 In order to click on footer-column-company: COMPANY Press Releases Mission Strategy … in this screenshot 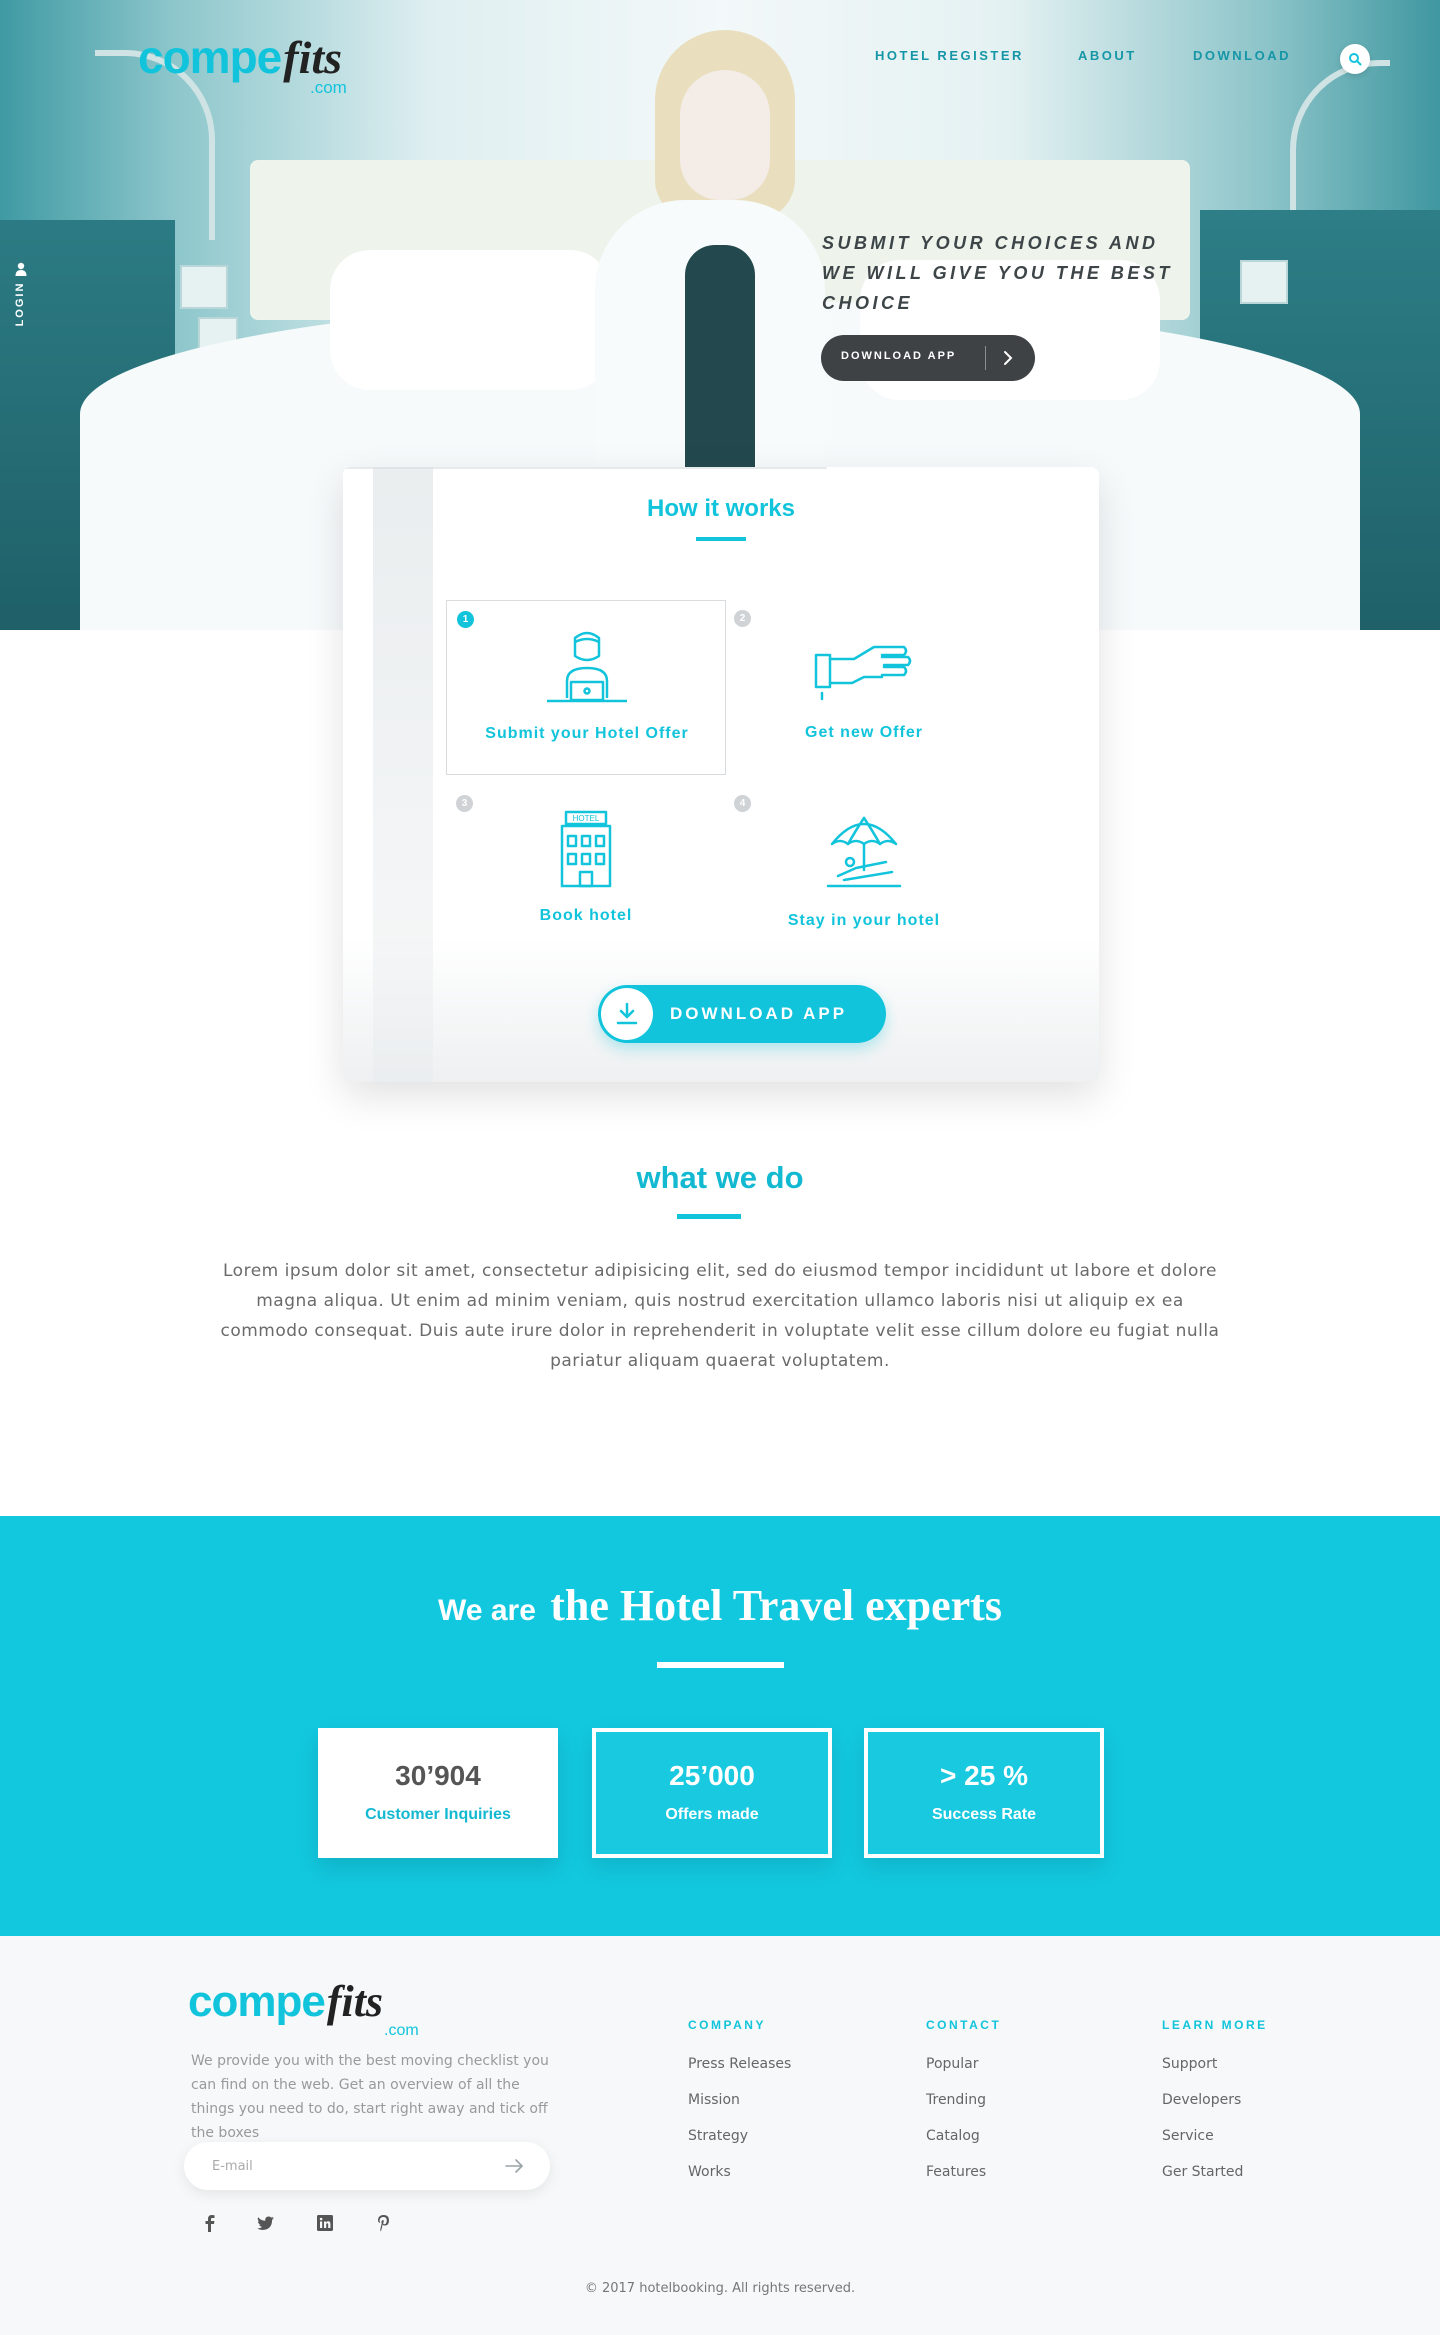, I will do `click(788, 2104)`.